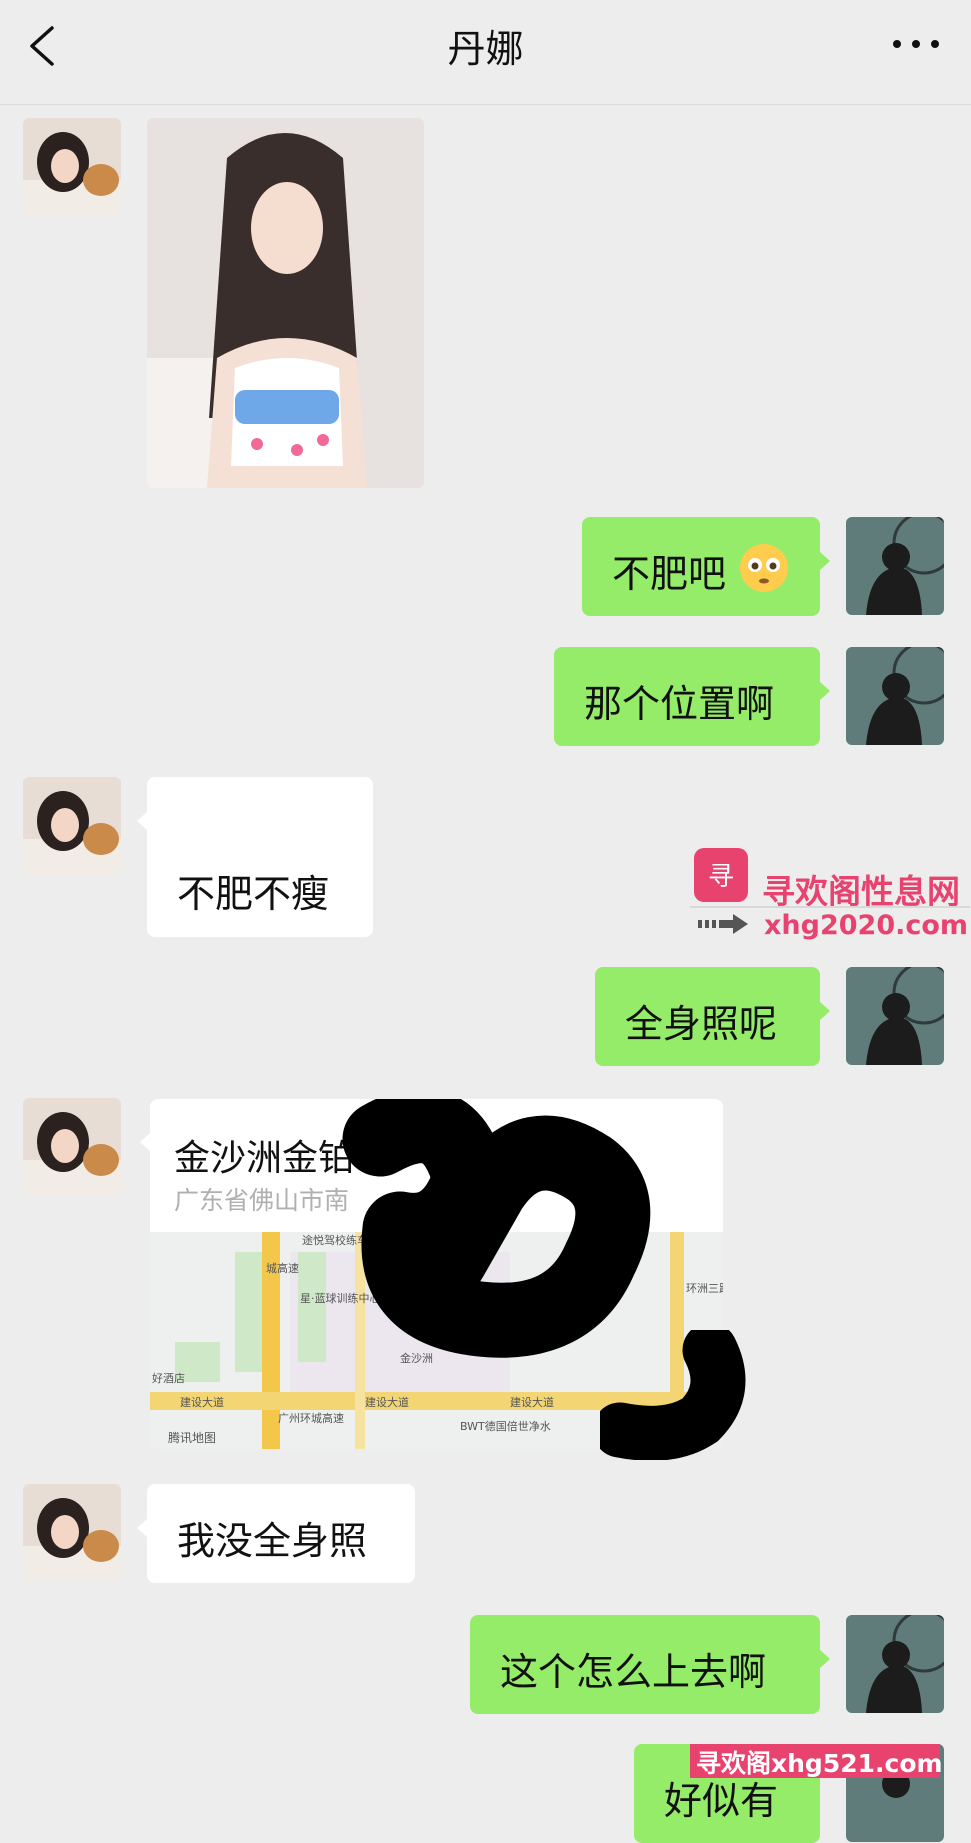 This screenshot has height=1843, width=971. Describe the element at coordinates (866, 925) in the screenshot. I see `watermark-url: xhg2020.com` at that location.